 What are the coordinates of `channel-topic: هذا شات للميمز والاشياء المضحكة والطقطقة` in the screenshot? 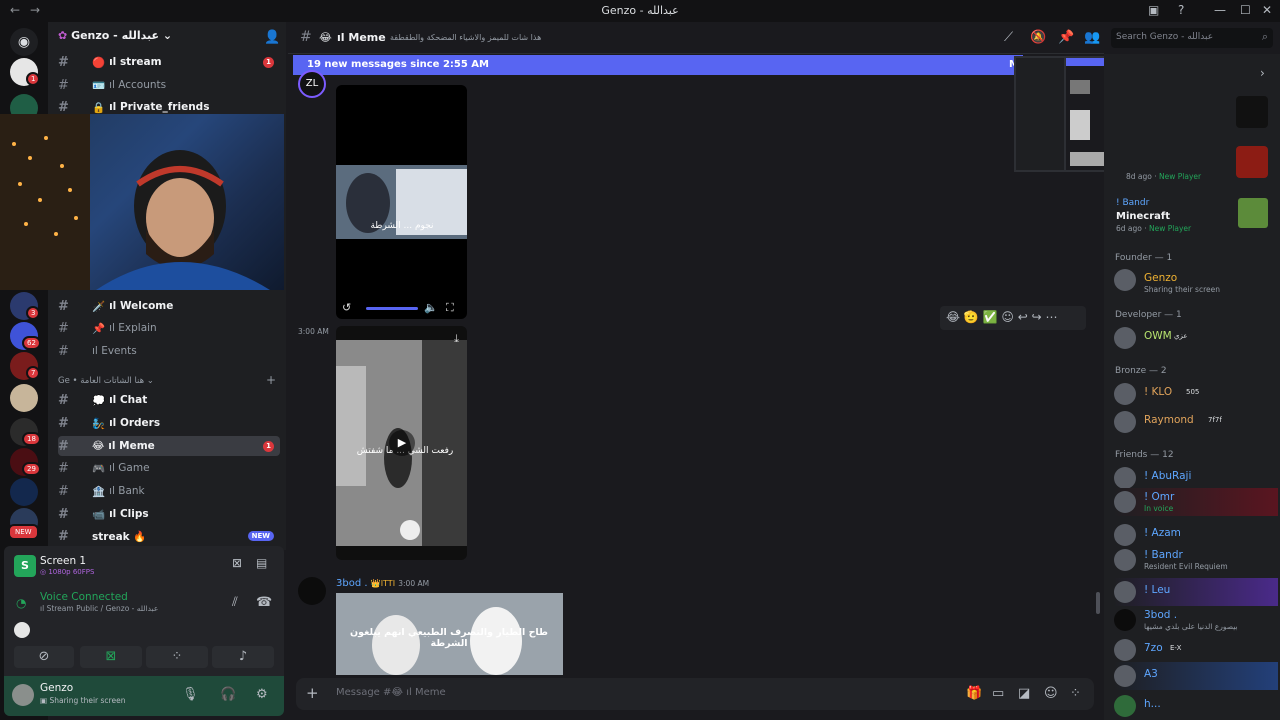 It's located at (465, 37).